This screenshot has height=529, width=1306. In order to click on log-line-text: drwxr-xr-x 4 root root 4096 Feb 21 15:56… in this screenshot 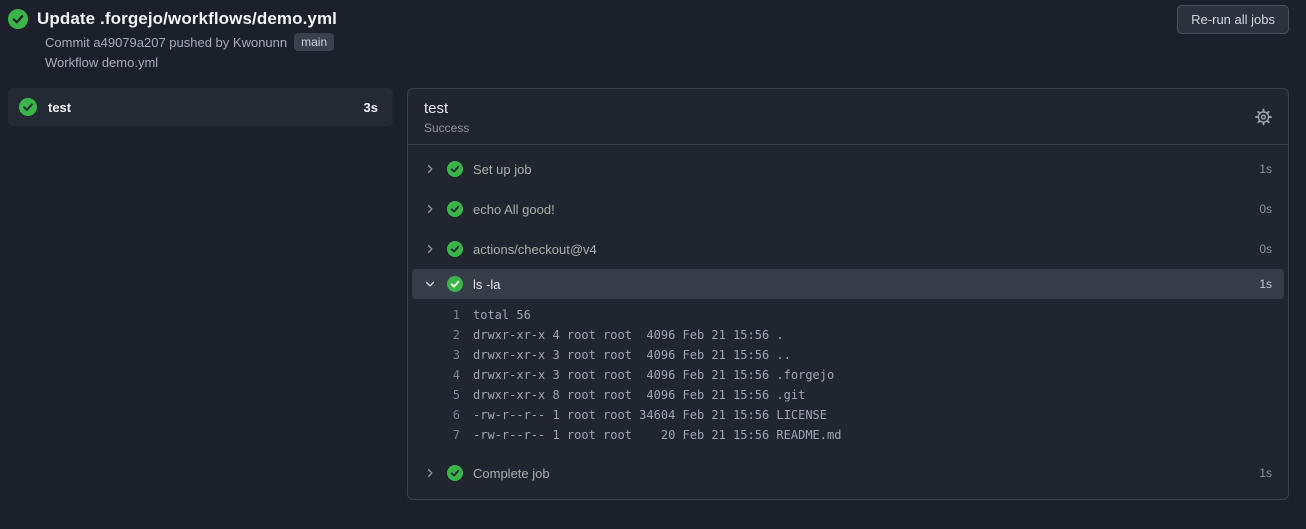, I will do `click(628, 335)`.